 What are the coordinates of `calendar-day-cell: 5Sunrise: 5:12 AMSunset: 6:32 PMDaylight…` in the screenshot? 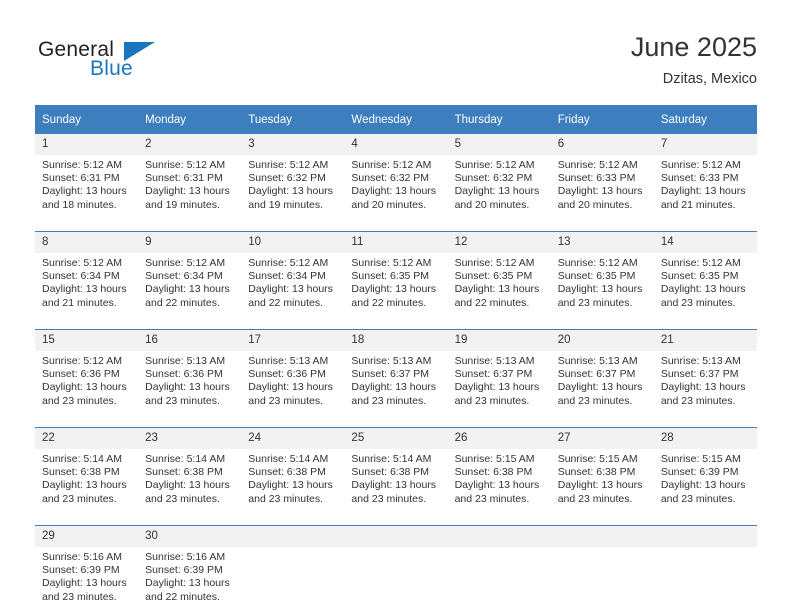 It's located at (499, 178).